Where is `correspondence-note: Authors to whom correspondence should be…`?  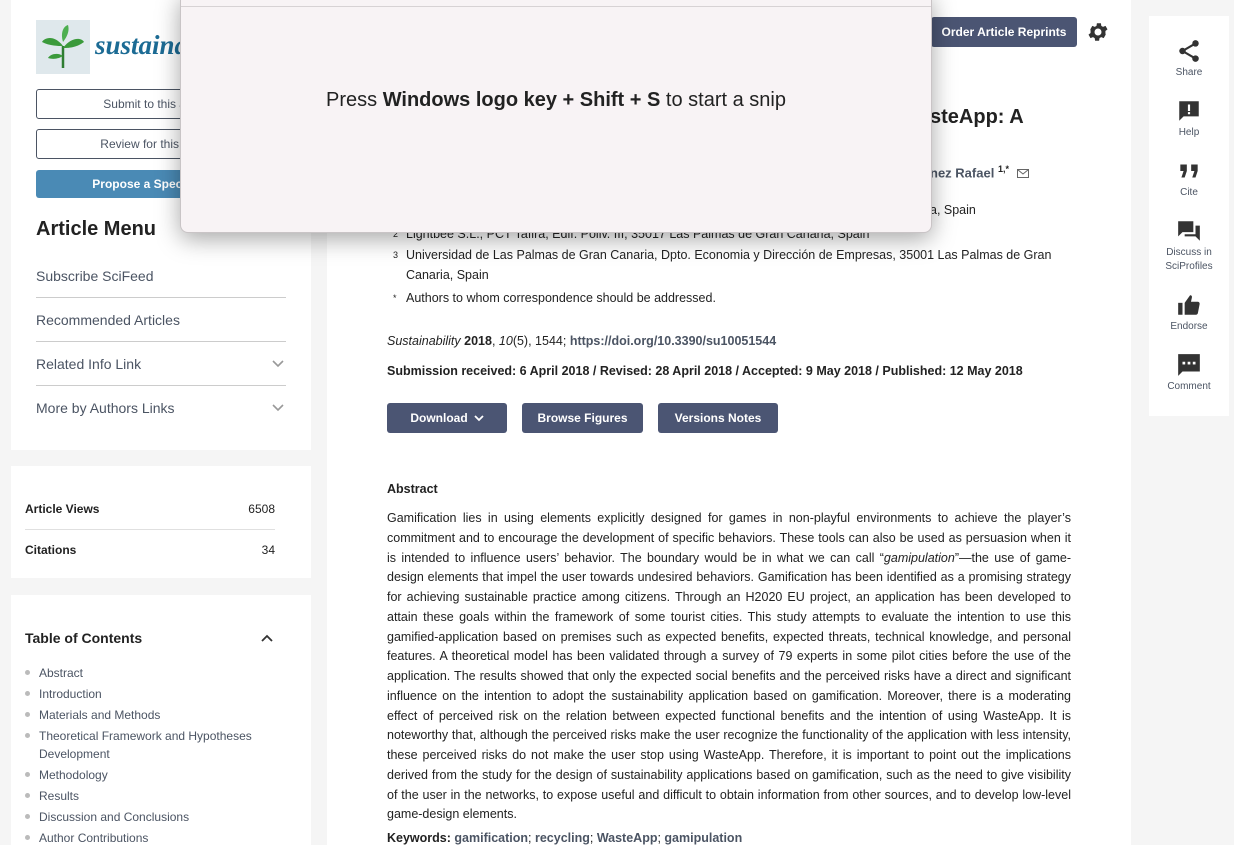 correspondence-note: Authors to whom correspondence should be… is located at coordinates (561, 298).